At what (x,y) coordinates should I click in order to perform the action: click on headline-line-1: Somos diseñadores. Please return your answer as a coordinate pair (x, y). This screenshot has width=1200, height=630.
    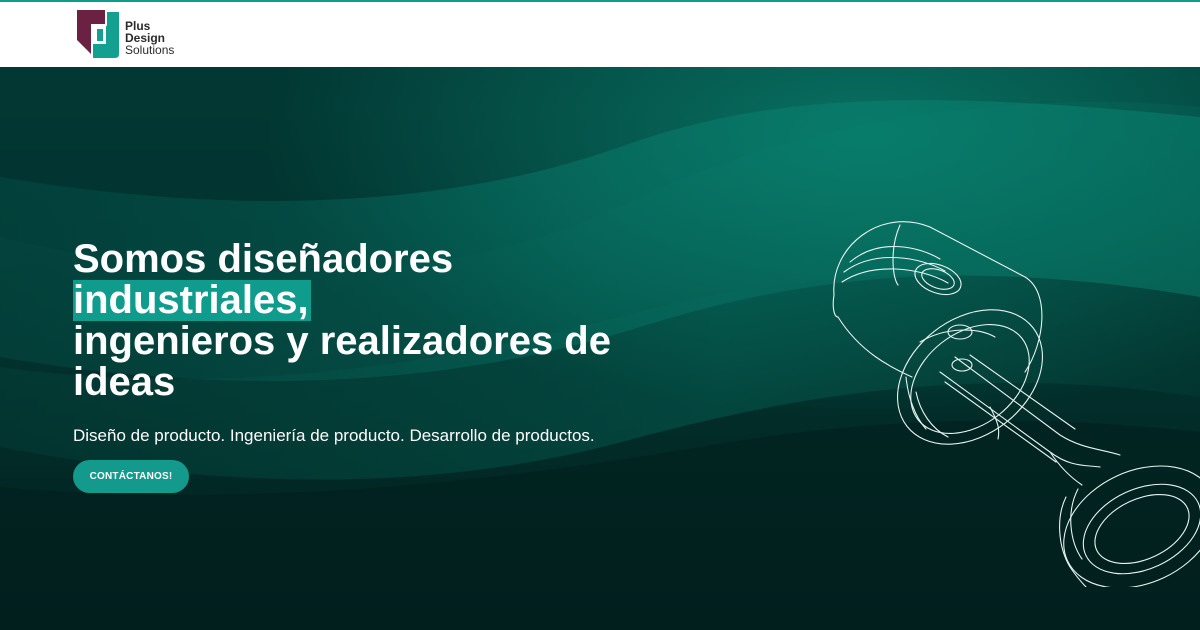
    Looking at the image, I should click on (263, 259).